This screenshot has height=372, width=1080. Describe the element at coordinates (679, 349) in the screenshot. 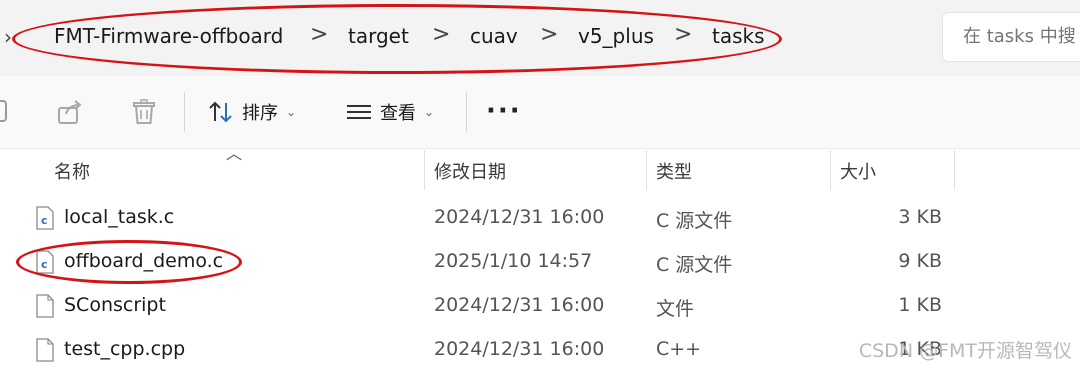

I see `file-type: C++` at that location.